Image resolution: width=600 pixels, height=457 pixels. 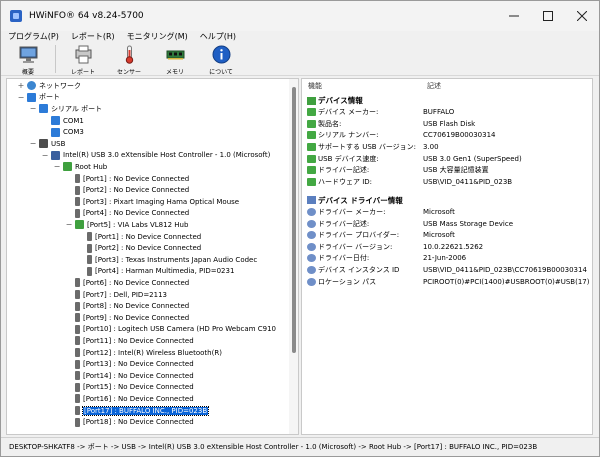 What do you see at coordinates (156, 36) in the screenshot?
I see `menu-monitoring: モニタリング(M)` at bounding box center [156, 36].